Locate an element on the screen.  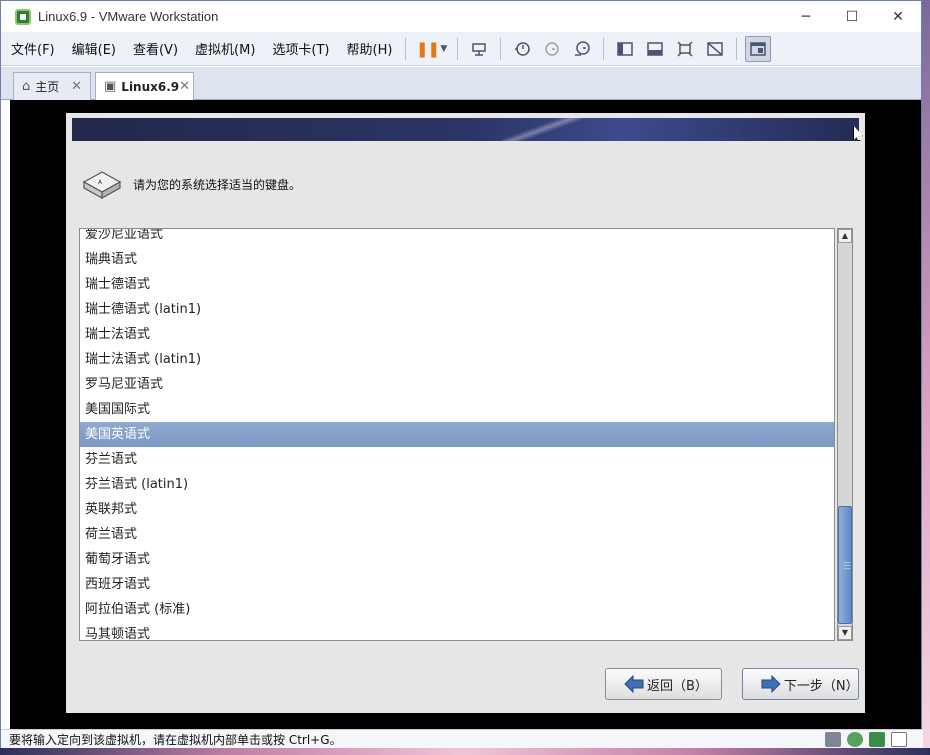
window-title: Linux6.9 - VMware Workstation is located at coordinates (128, 16).